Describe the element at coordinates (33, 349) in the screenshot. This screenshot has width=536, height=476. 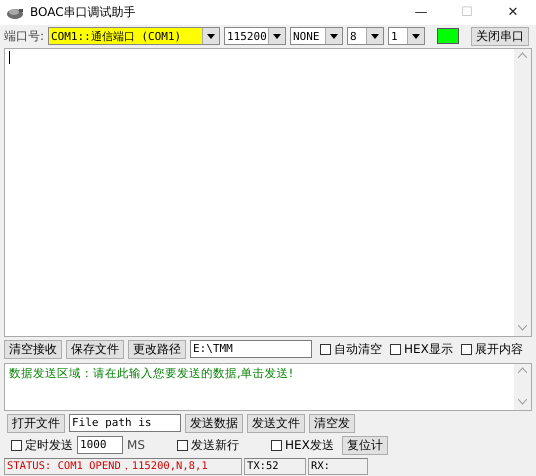
I see `clear-receive-button: 清空接收` at that location.